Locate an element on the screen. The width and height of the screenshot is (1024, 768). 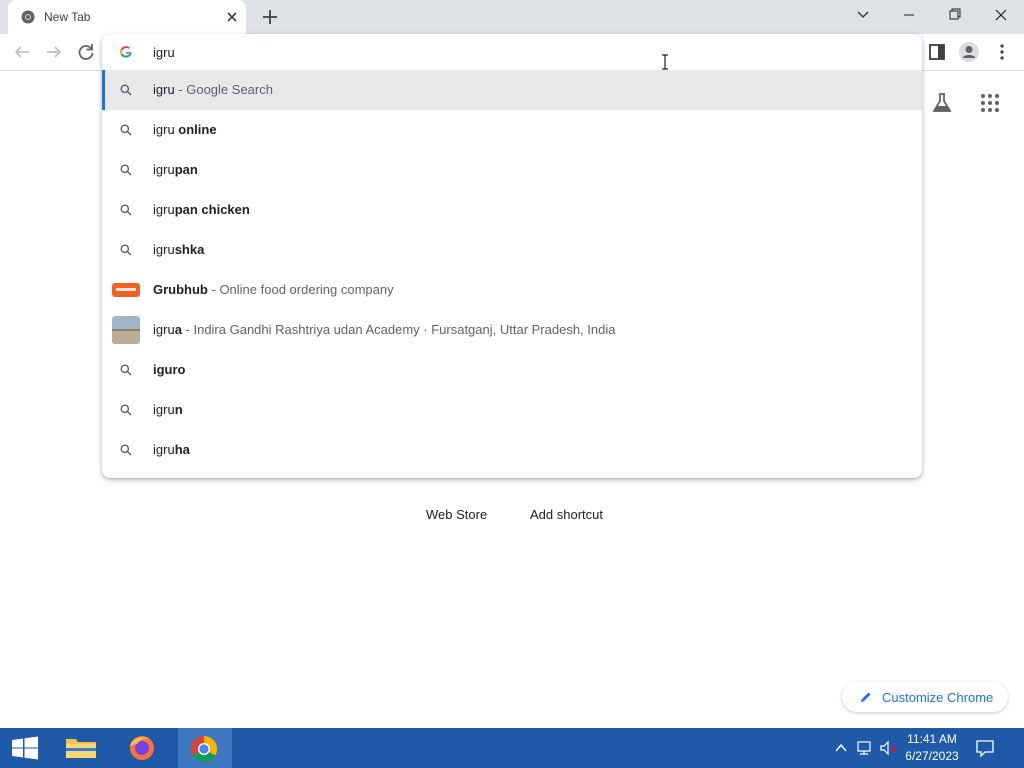
profile-avatar-icon is located at coordinates (969, 52).